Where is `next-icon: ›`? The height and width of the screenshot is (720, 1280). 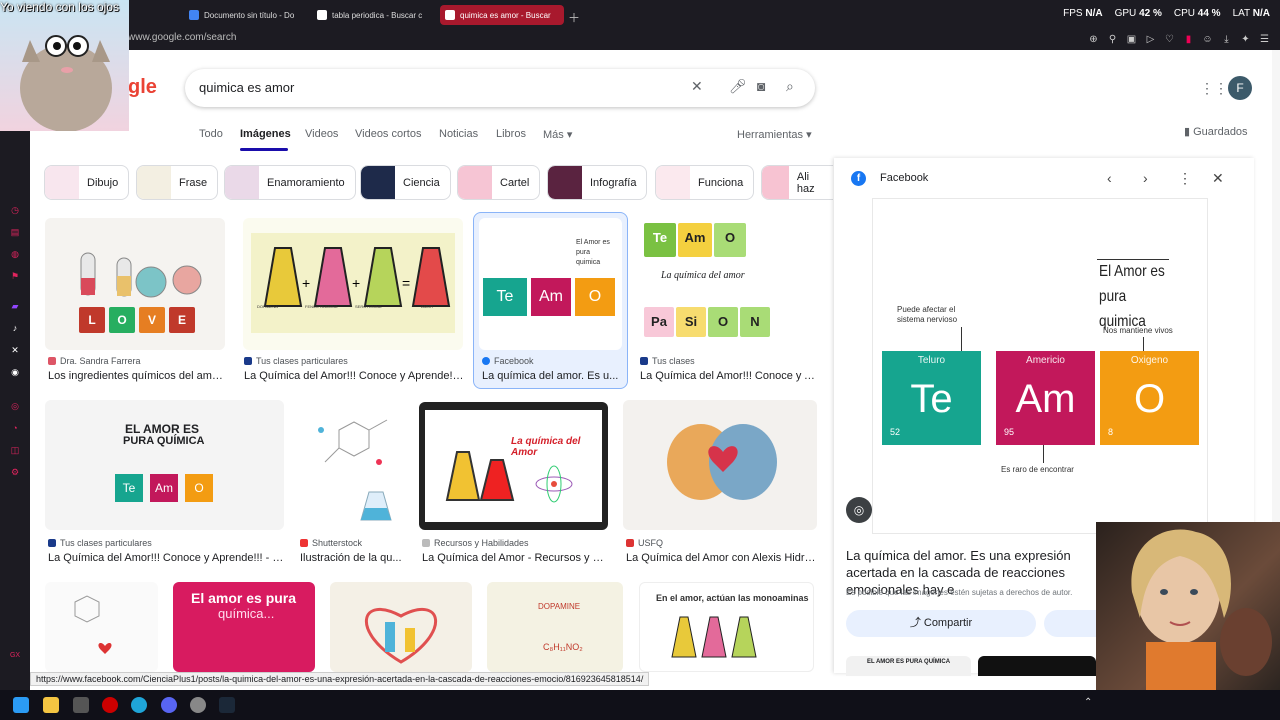
next-icon: › is located at coordinates (1145, 178).